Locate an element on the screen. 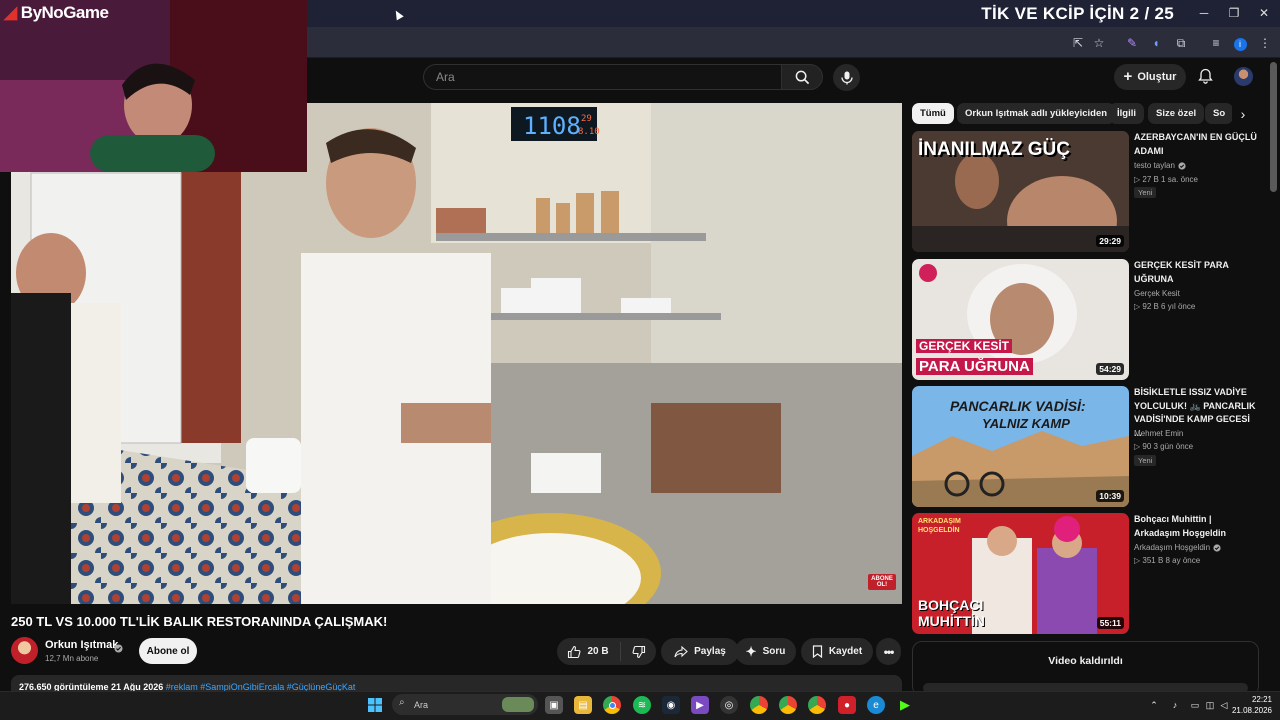 The image size is (1280, 720). task-view-icon: ▣ is located at coordinates (554, 705).